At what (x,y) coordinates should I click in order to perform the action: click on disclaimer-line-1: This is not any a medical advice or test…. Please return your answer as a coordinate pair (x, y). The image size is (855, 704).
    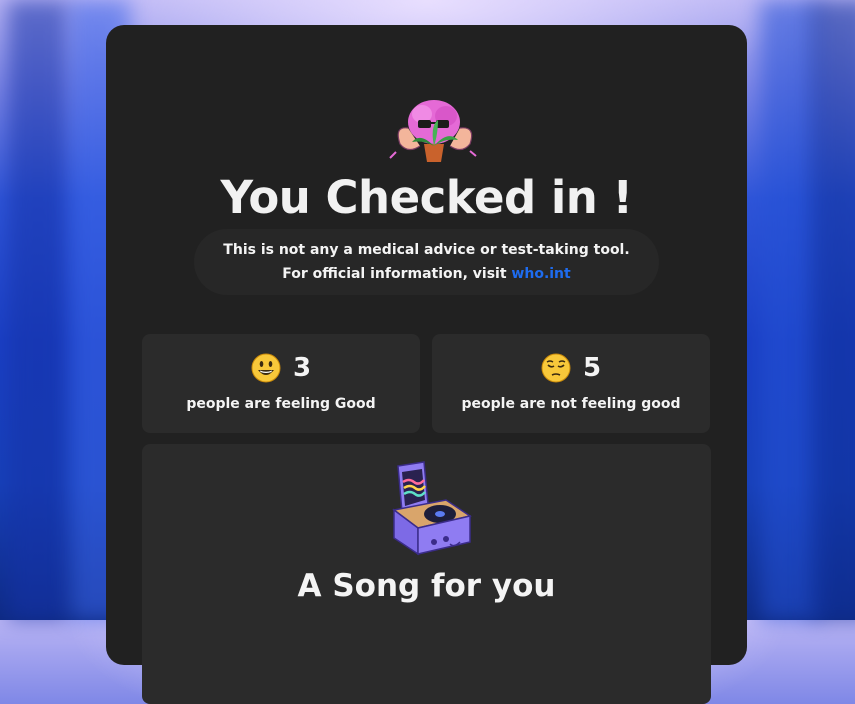
    Looking at the image, I should click on (426, 250).